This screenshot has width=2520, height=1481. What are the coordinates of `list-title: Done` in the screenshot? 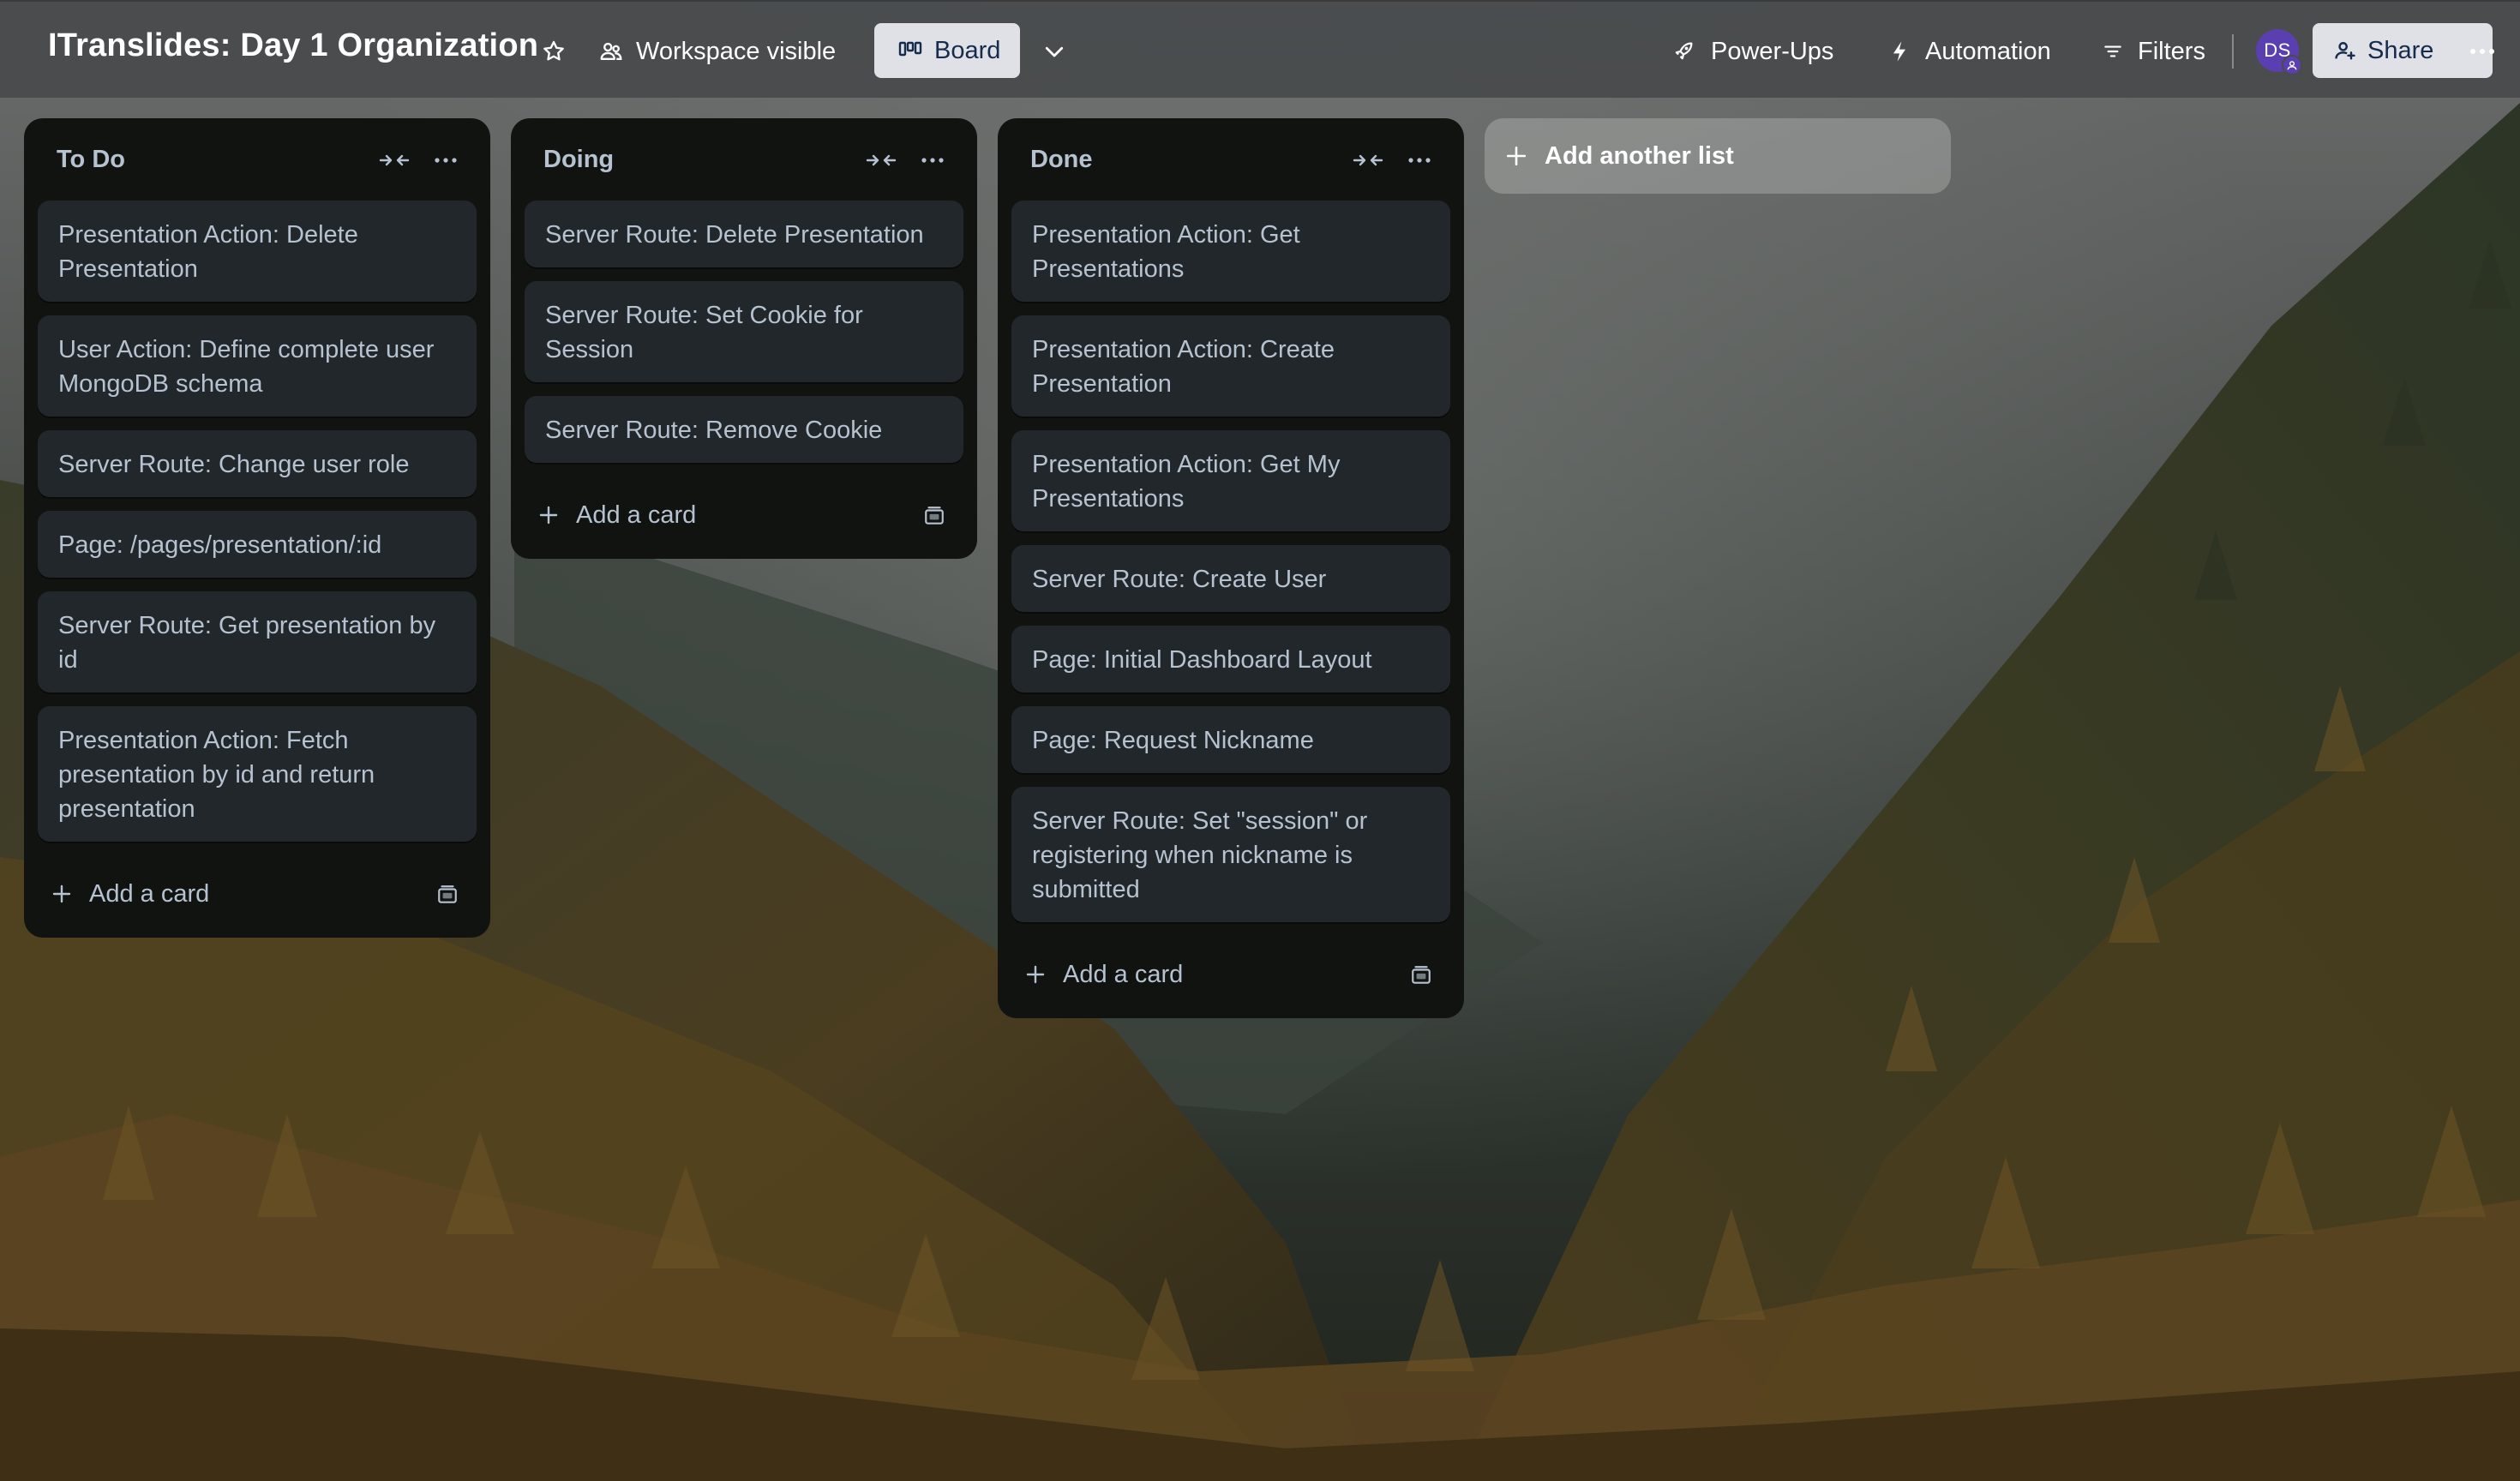 It's located at (1061, 160).